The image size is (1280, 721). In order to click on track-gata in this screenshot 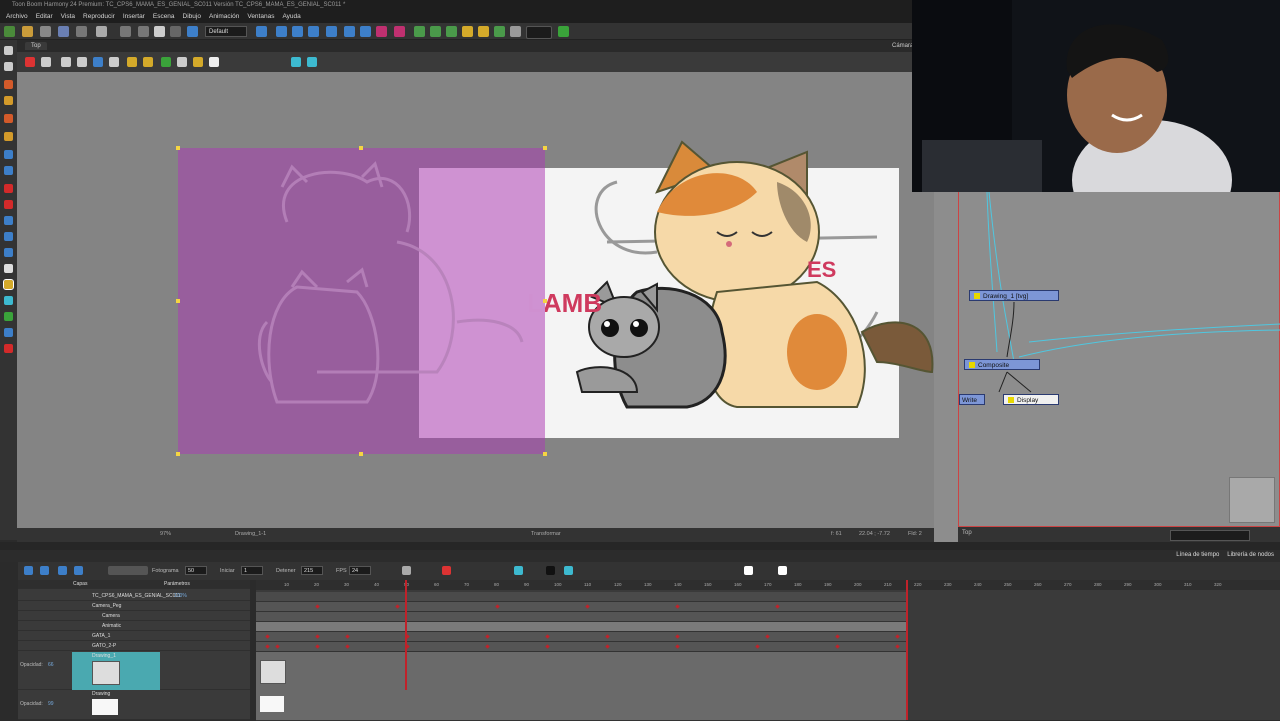, I will do `click(581, 637)`.